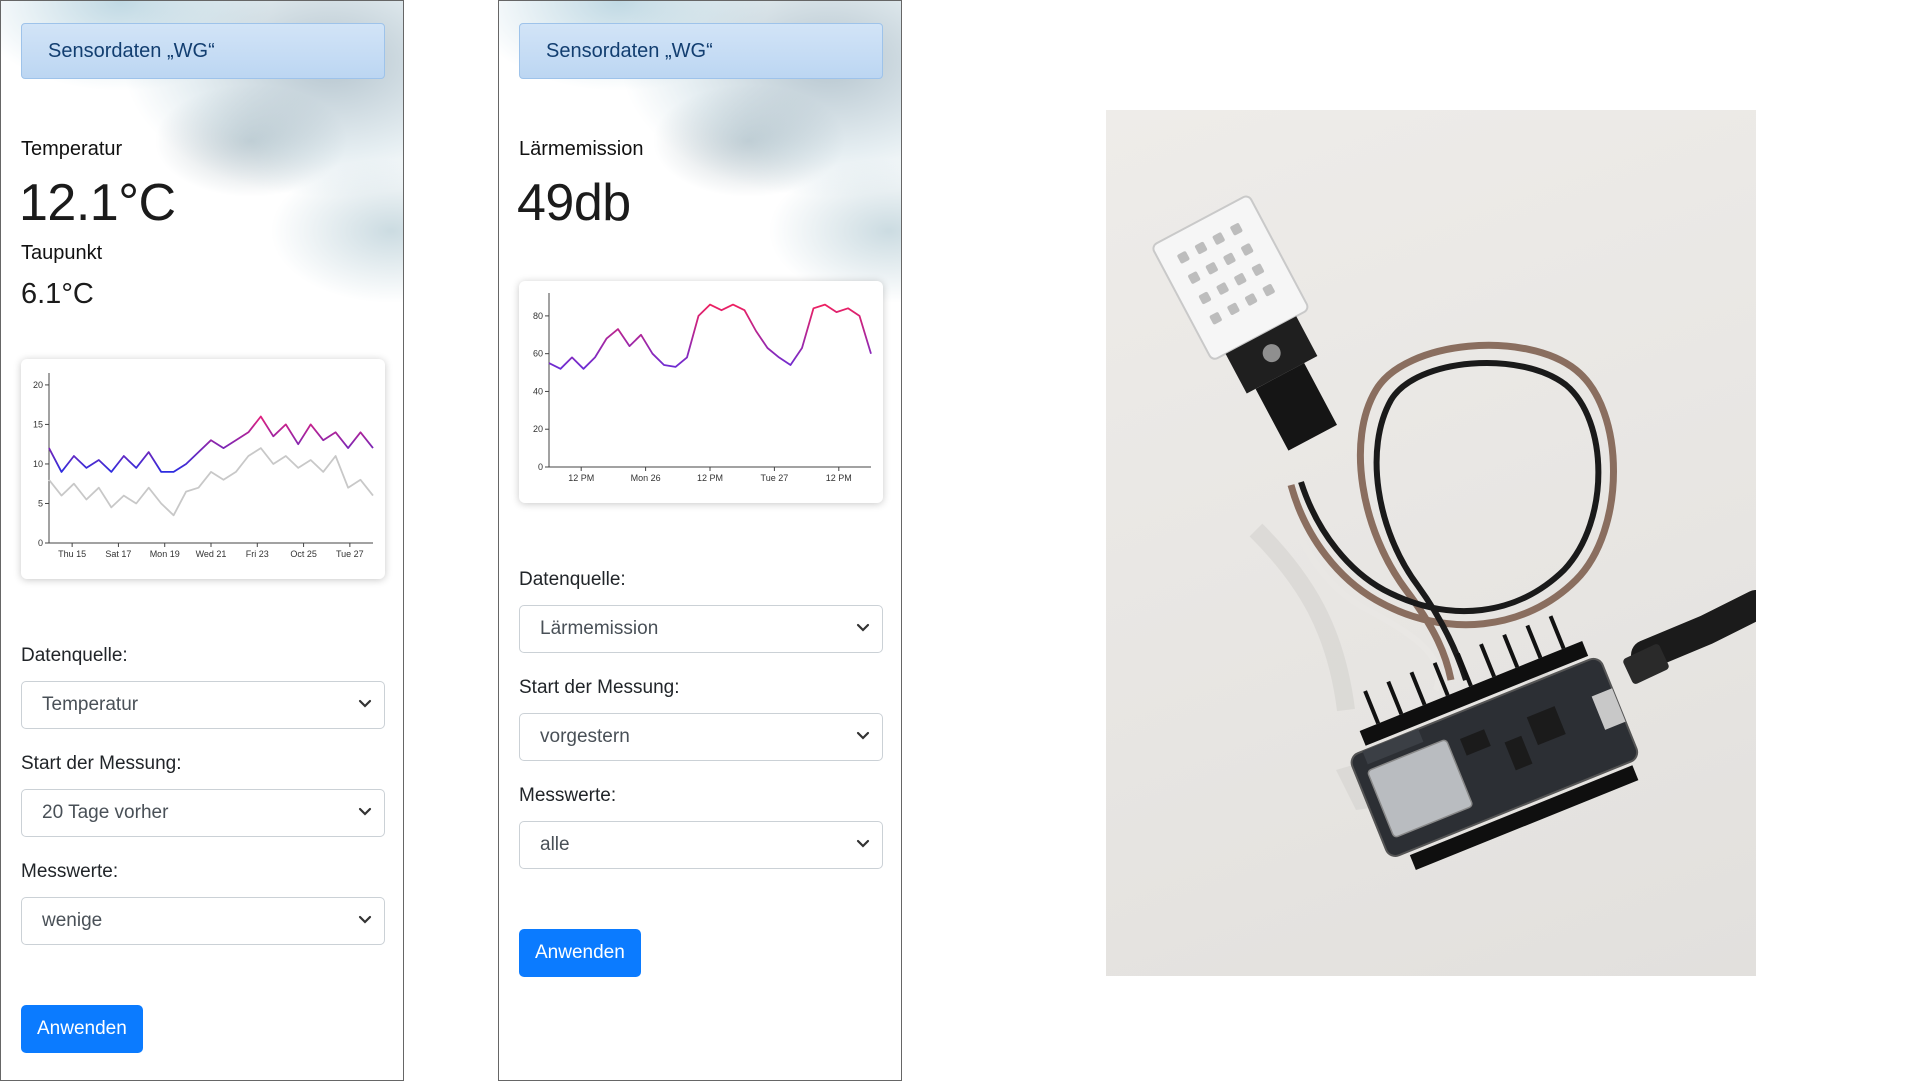 This screenshot has width=1920, height=1081. Describe the element at coordinates (211, 554) in the screenshot. I see `x-tick-label: Wed 21` at that location.